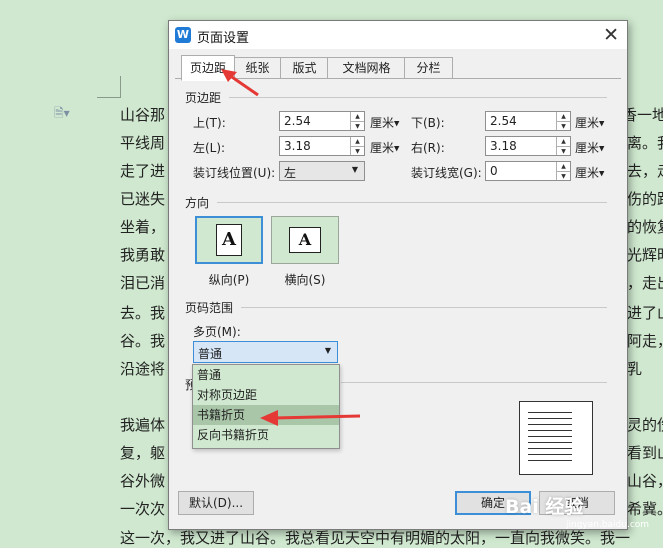  What do you see at coordinates (297, 146) in the screenshot?
I see `left-margin-value: 3.18` at bounding box center [297, 146].